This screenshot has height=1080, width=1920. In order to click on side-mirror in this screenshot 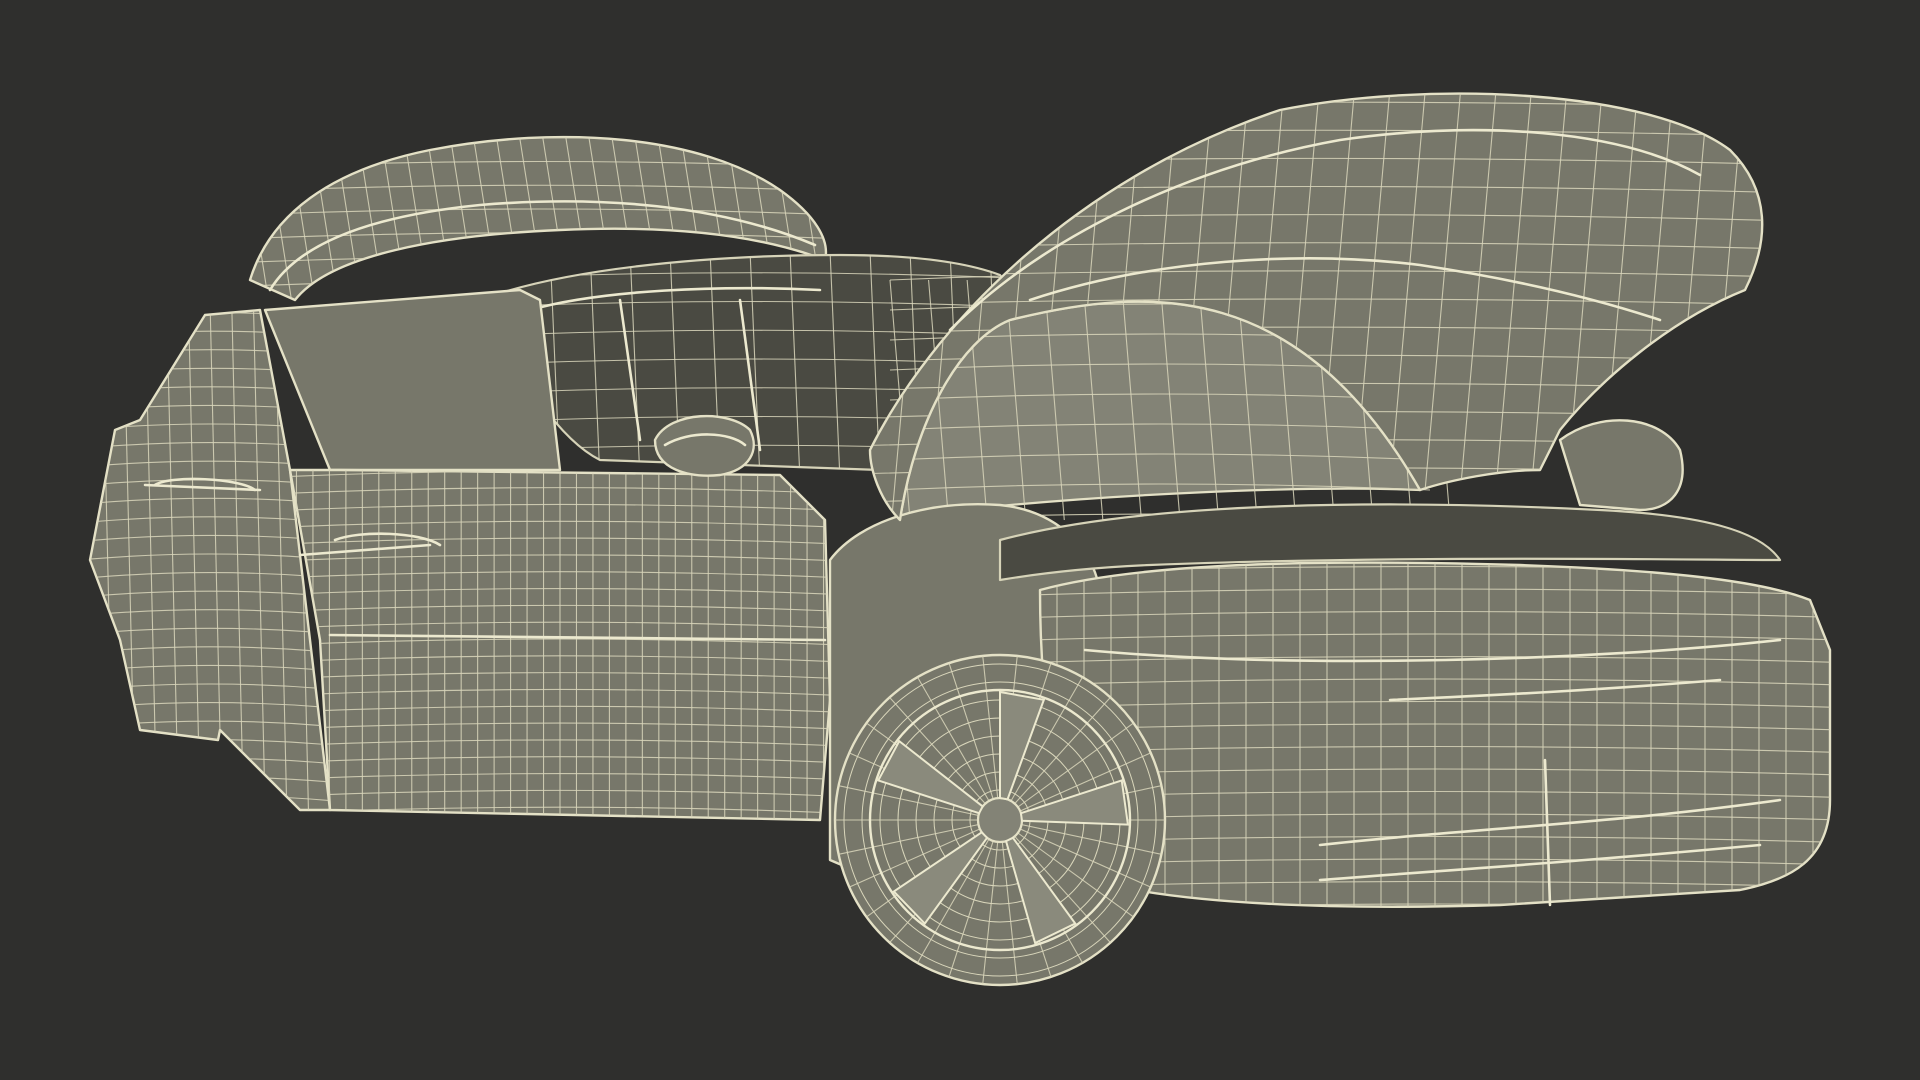, I will do `click(704, 445)`.